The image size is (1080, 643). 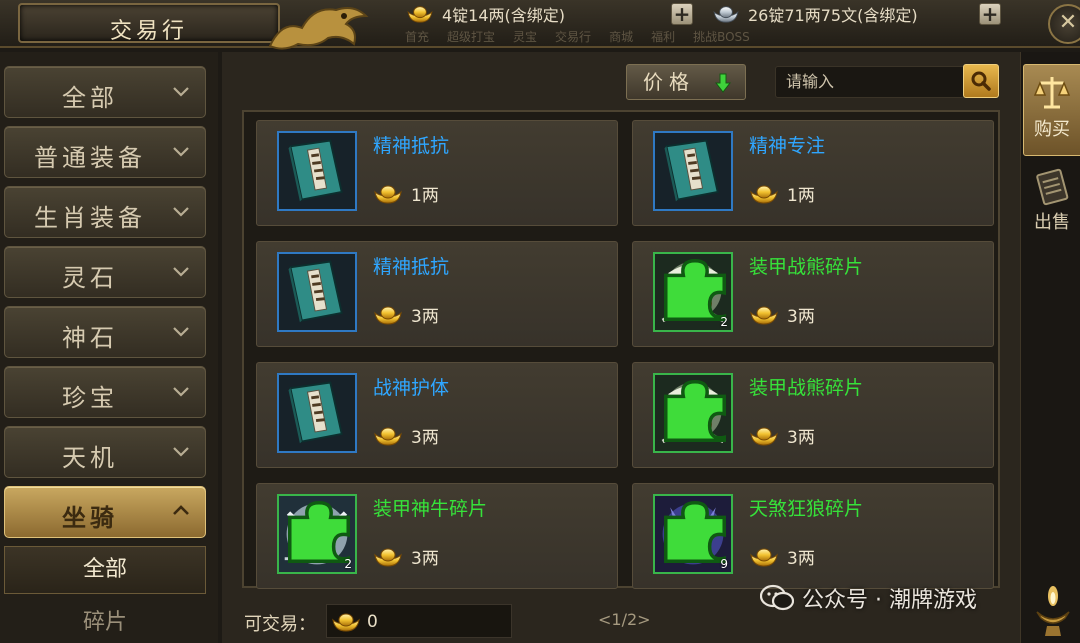 What do you see at coordinates (318, 28) in the screenshot?
I see `dragon-ornament-icon` at bounding box center [318, 28].